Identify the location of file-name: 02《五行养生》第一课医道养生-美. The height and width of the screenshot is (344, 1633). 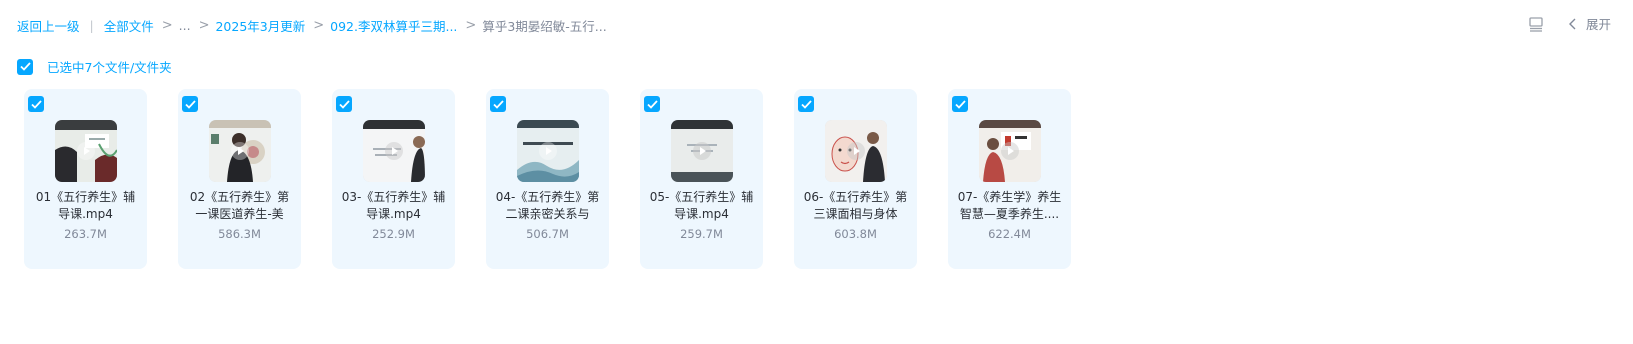
(239, 205).